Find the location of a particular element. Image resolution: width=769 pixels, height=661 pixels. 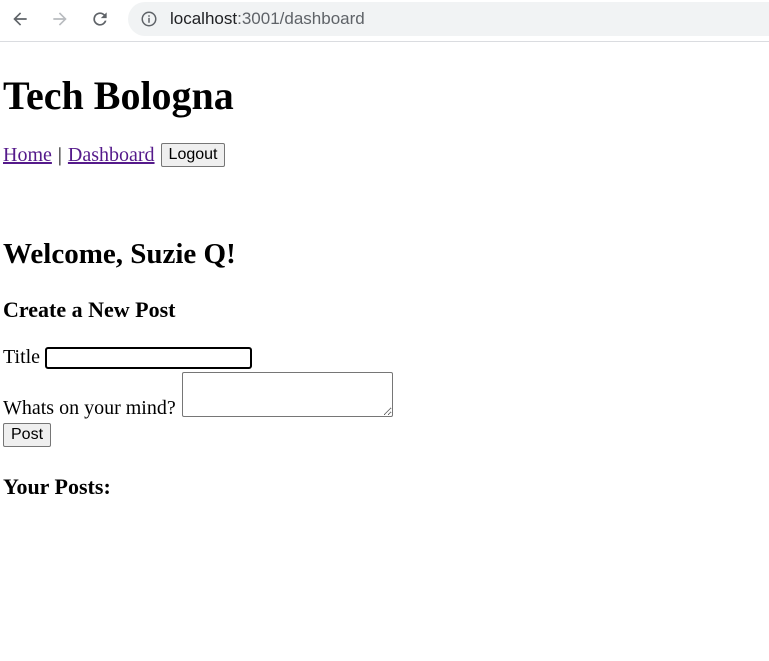

logout-button: Logout is located at coordinates (193, 155).